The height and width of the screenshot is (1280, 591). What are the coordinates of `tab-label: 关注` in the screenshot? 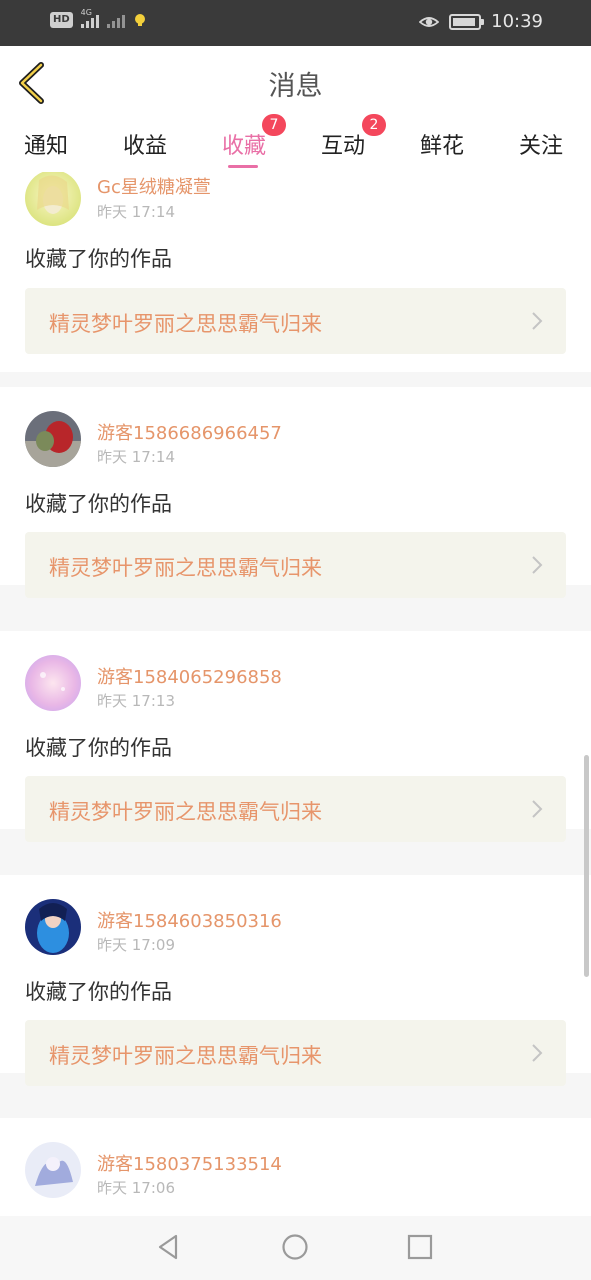 It's located at (541, 146).